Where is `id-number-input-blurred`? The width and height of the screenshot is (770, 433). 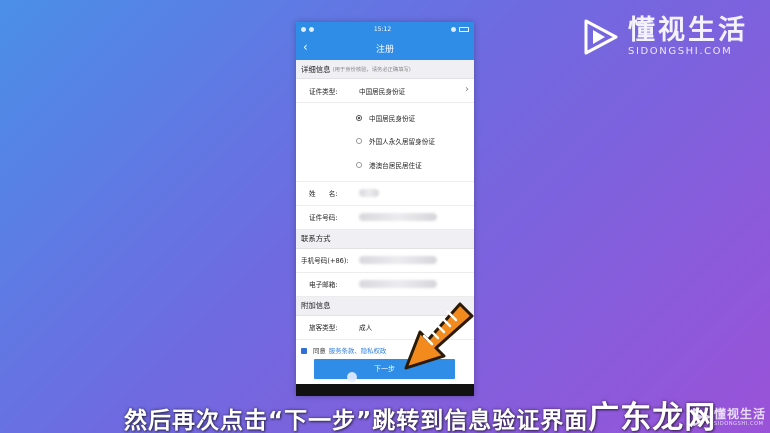 id-number-input-blurred is located at coordinates (398, 217).